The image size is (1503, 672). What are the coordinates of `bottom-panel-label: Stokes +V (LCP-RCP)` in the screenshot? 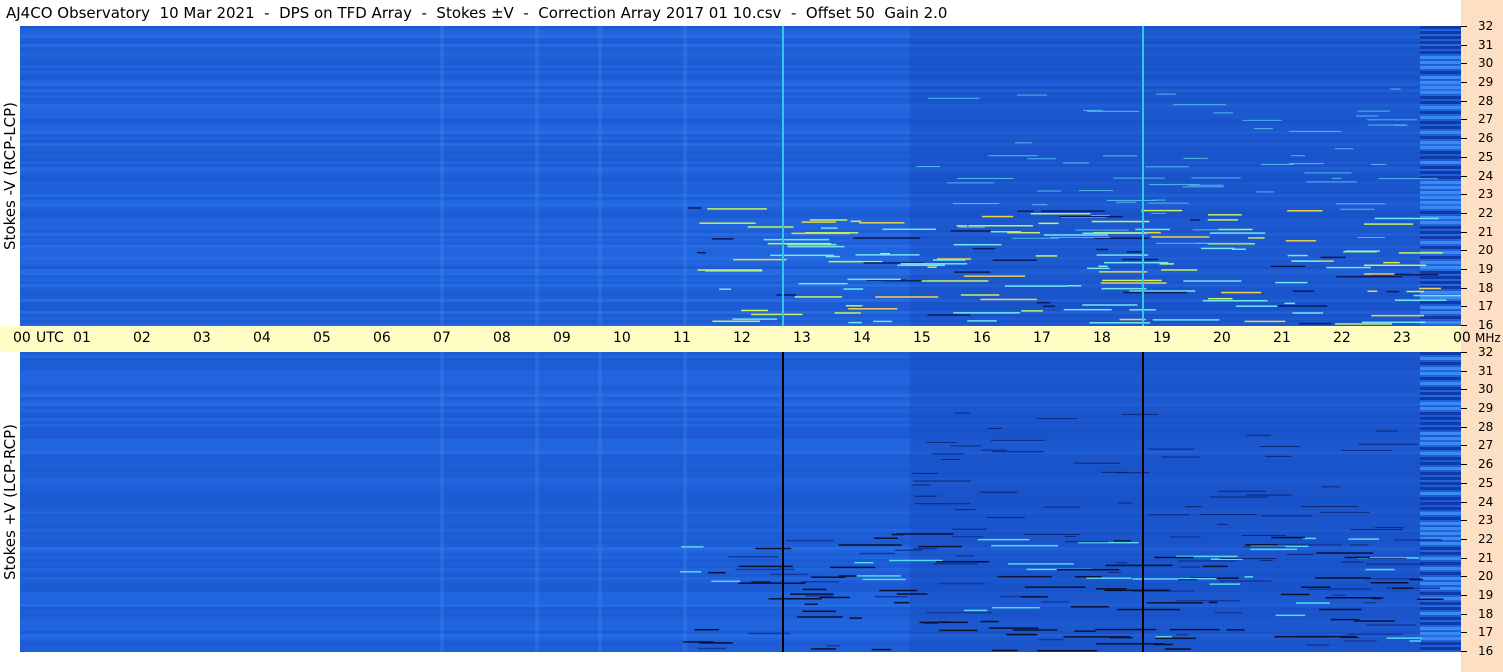 It's located at (10, 502).